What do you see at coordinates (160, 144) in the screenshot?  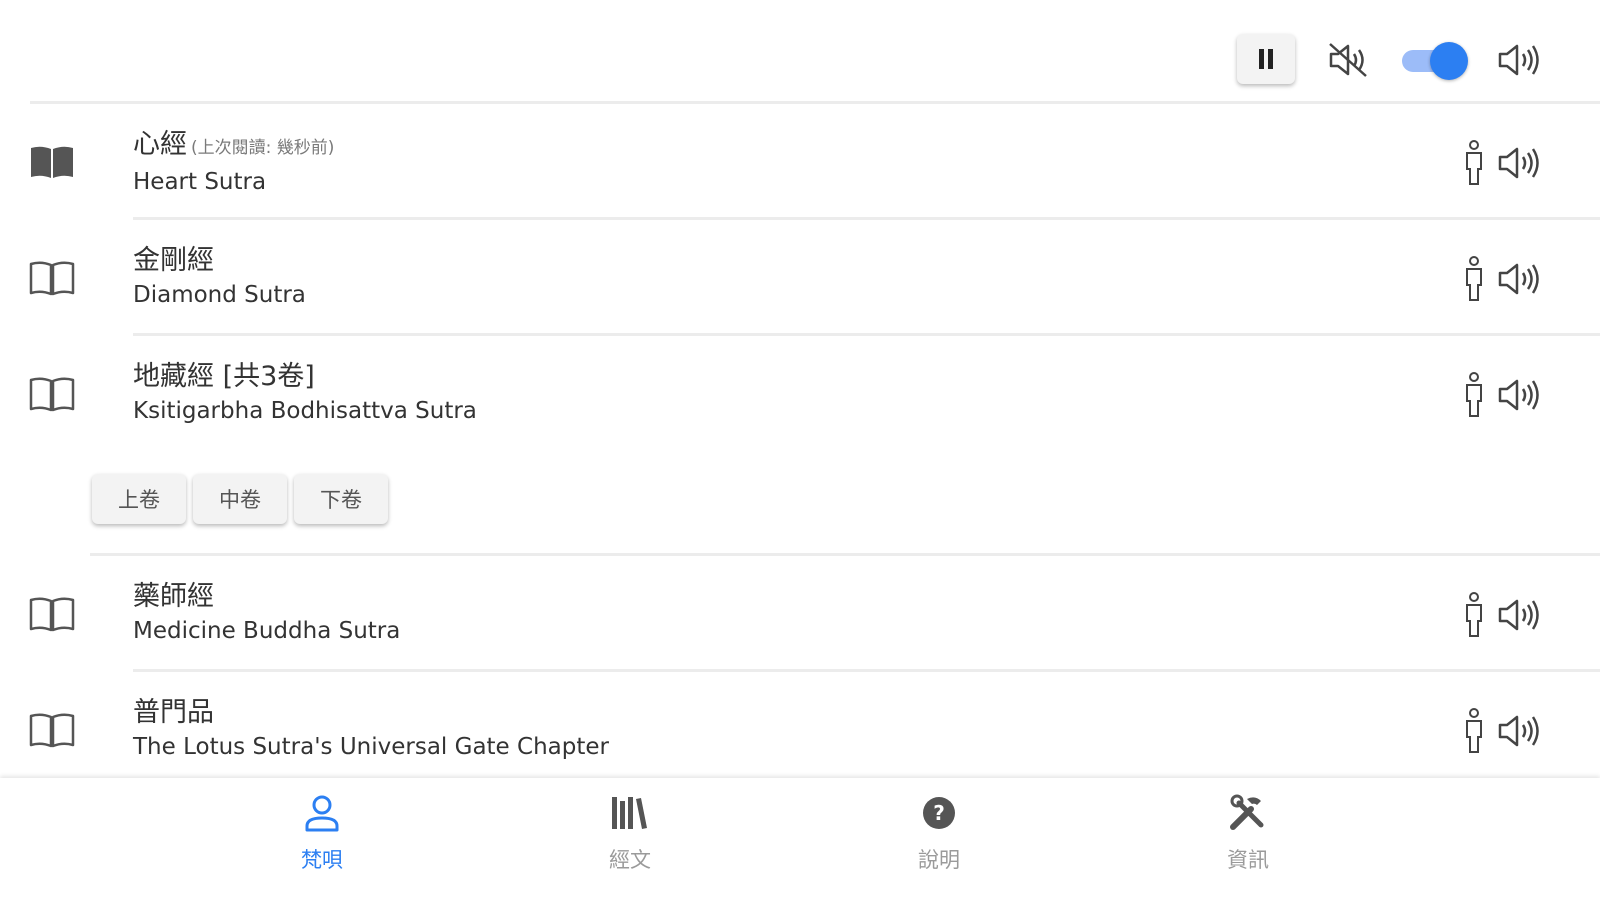 I see `sutra-title-zh: 心經` at bounding box center [160, 144].